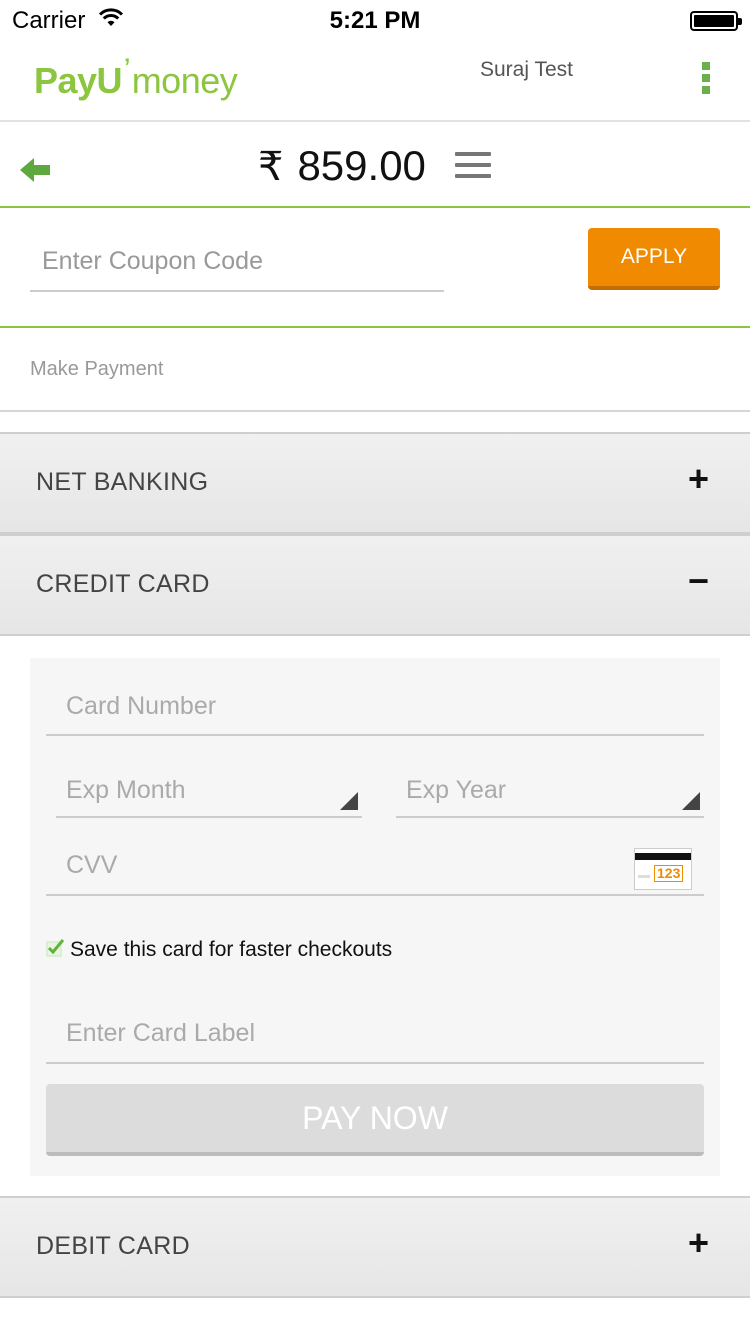 This screenshot has height=1334, width=750. Describe the element at coordinates (231, 949) in the screenshot. I see `save-card-label: Save this card for faster checkouts` at that location.